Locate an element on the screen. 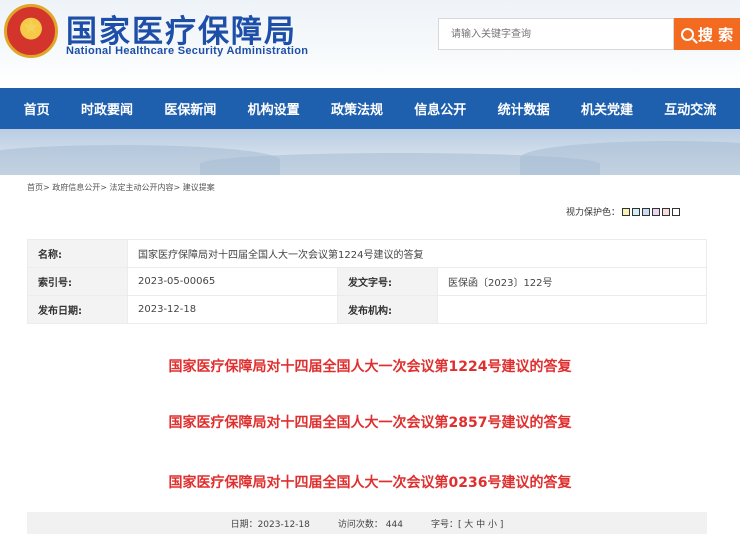 The height and width of the screenshot is (537, 740). search-box is located at coordinates (556, 34).